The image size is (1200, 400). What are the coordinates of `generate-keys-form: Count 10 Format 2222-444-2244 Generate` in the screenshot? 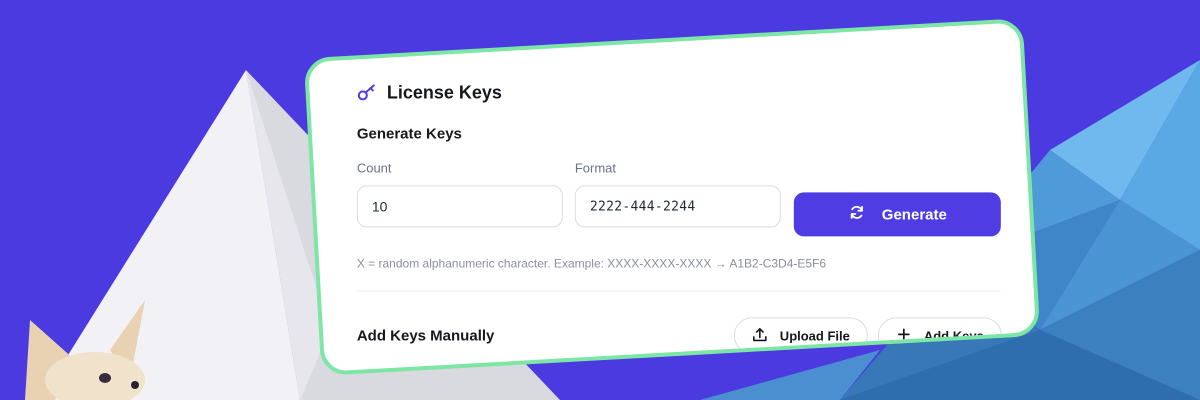 It's located at (681, 198).